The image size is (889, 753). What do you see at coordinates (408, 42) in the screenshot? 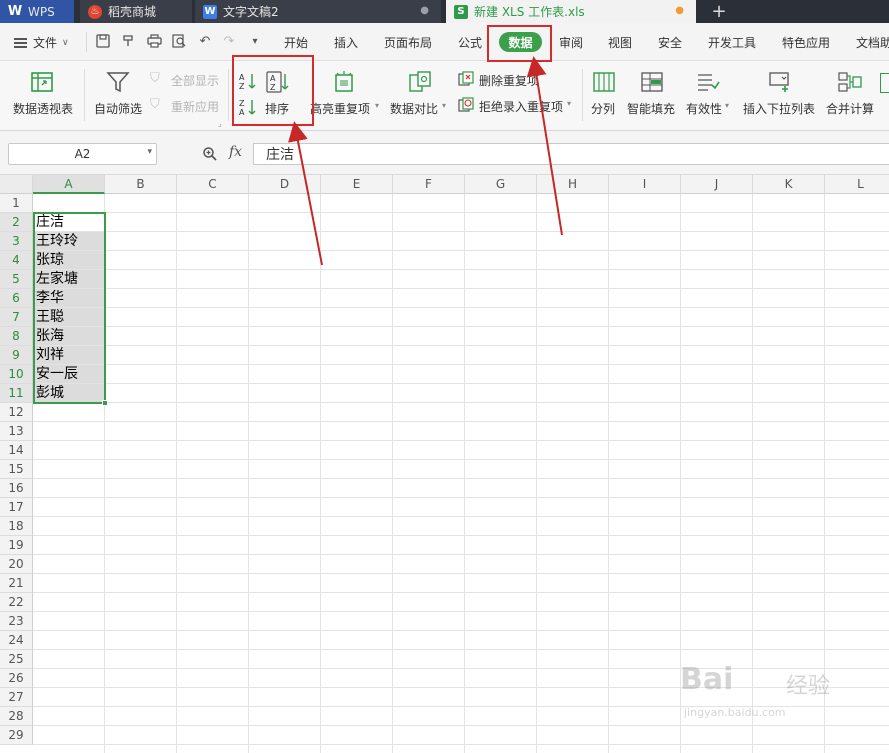
I see `menu-page-layout: 页面布局` at bounding box center [408, 42].